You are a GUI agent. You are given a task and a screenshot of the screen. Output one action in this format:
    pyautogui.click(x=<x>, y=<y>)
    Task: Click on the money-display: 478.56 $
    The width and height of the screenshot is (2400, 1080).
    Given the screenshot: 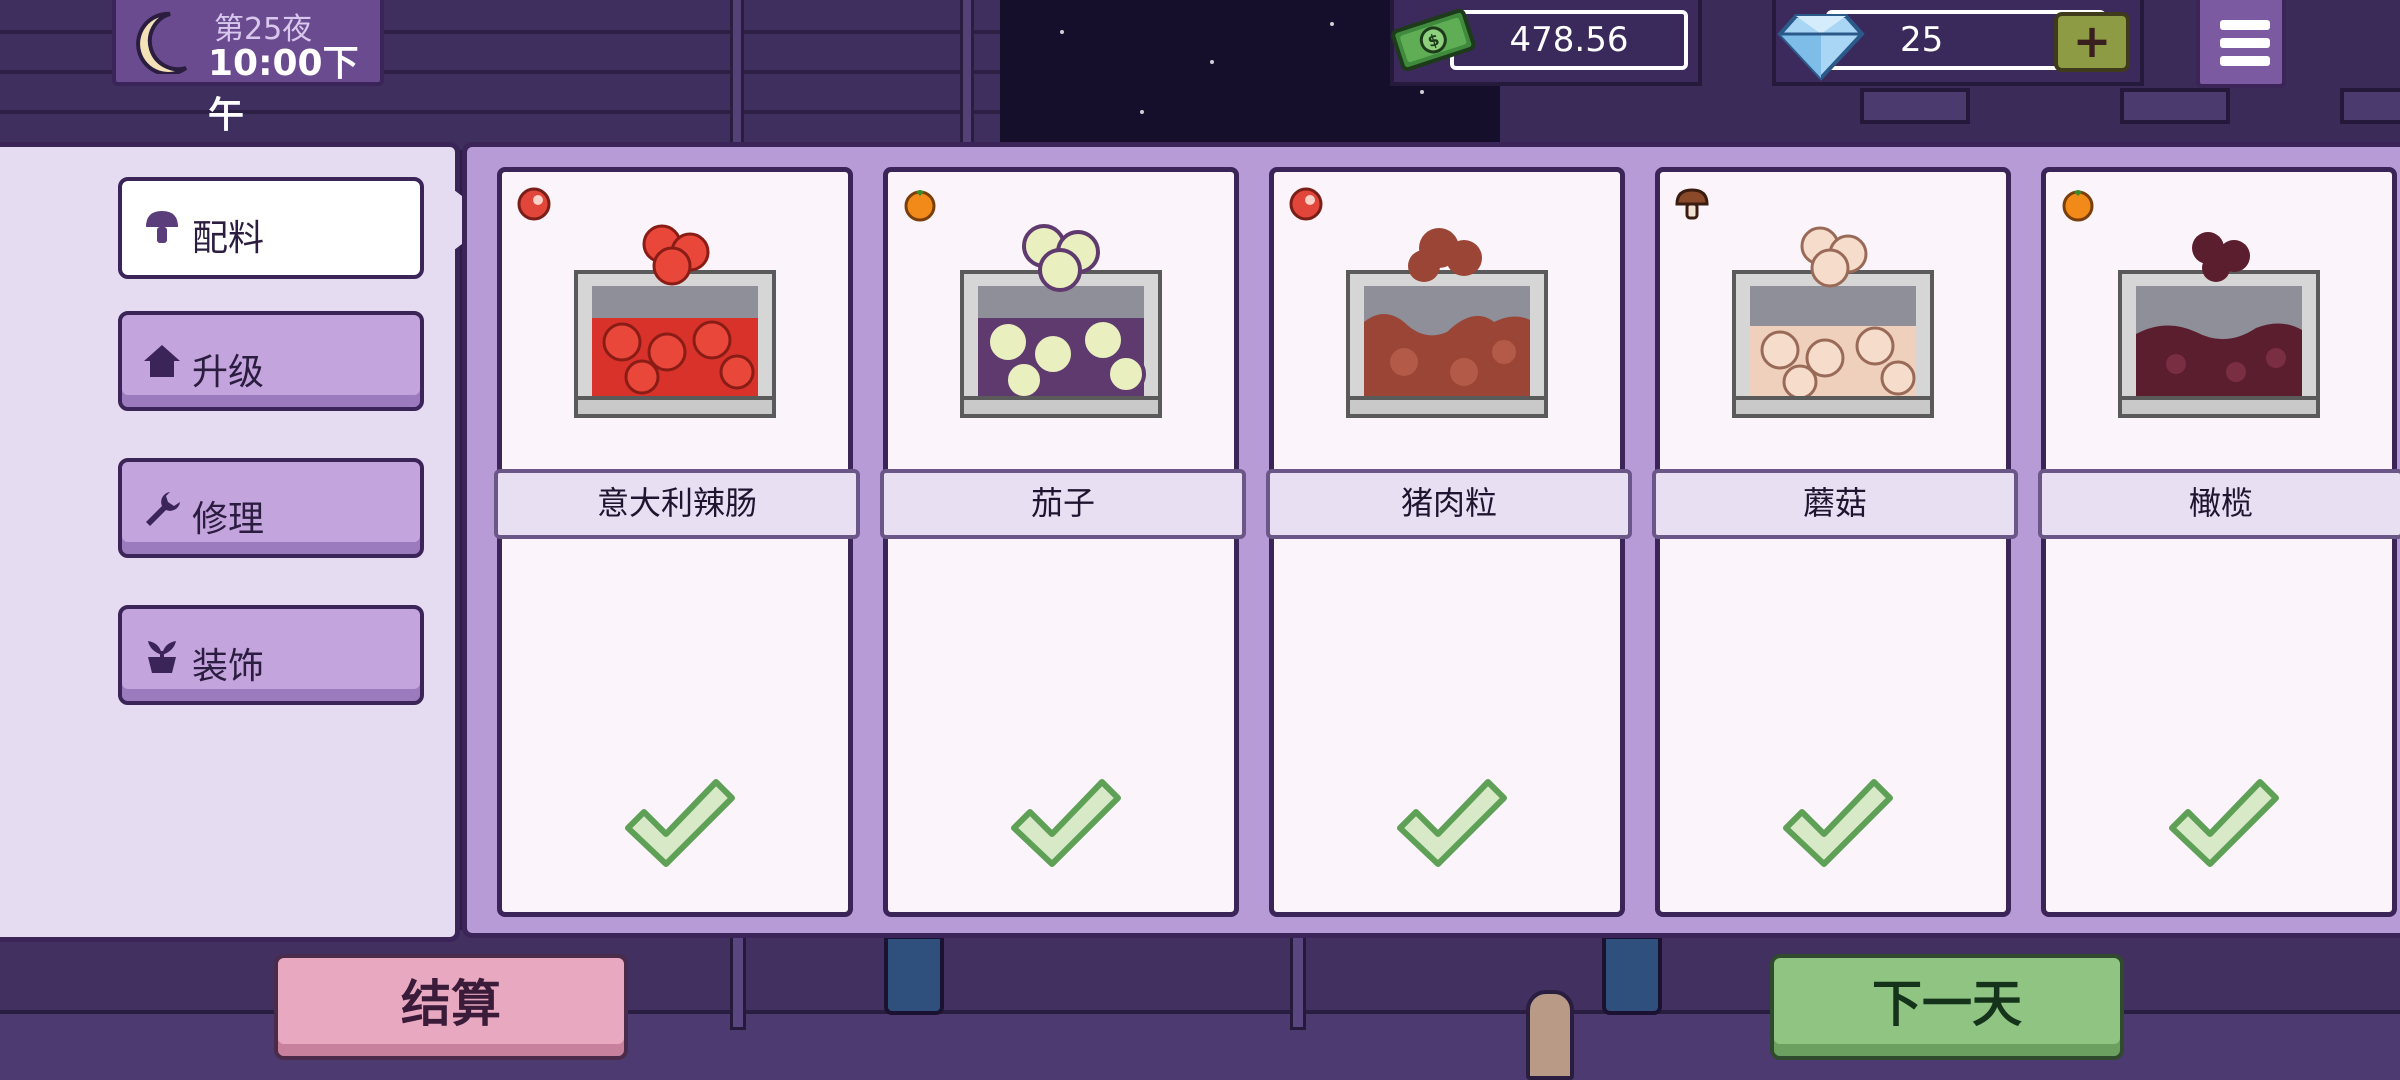 What is the action you would take?
    pyautogui.click(x=1546, y=43)
    